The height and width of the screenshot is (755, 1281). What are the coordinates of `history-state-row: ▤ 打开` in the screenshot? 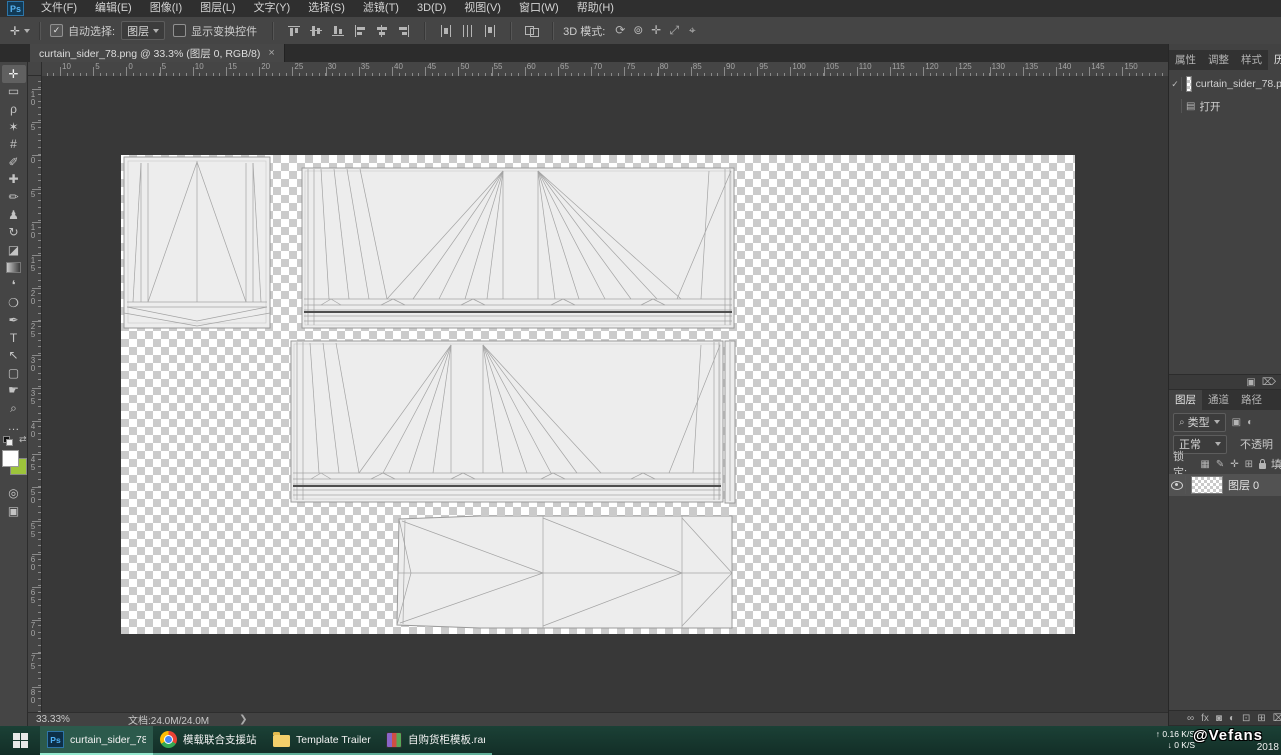 It's located at (1225, 106).